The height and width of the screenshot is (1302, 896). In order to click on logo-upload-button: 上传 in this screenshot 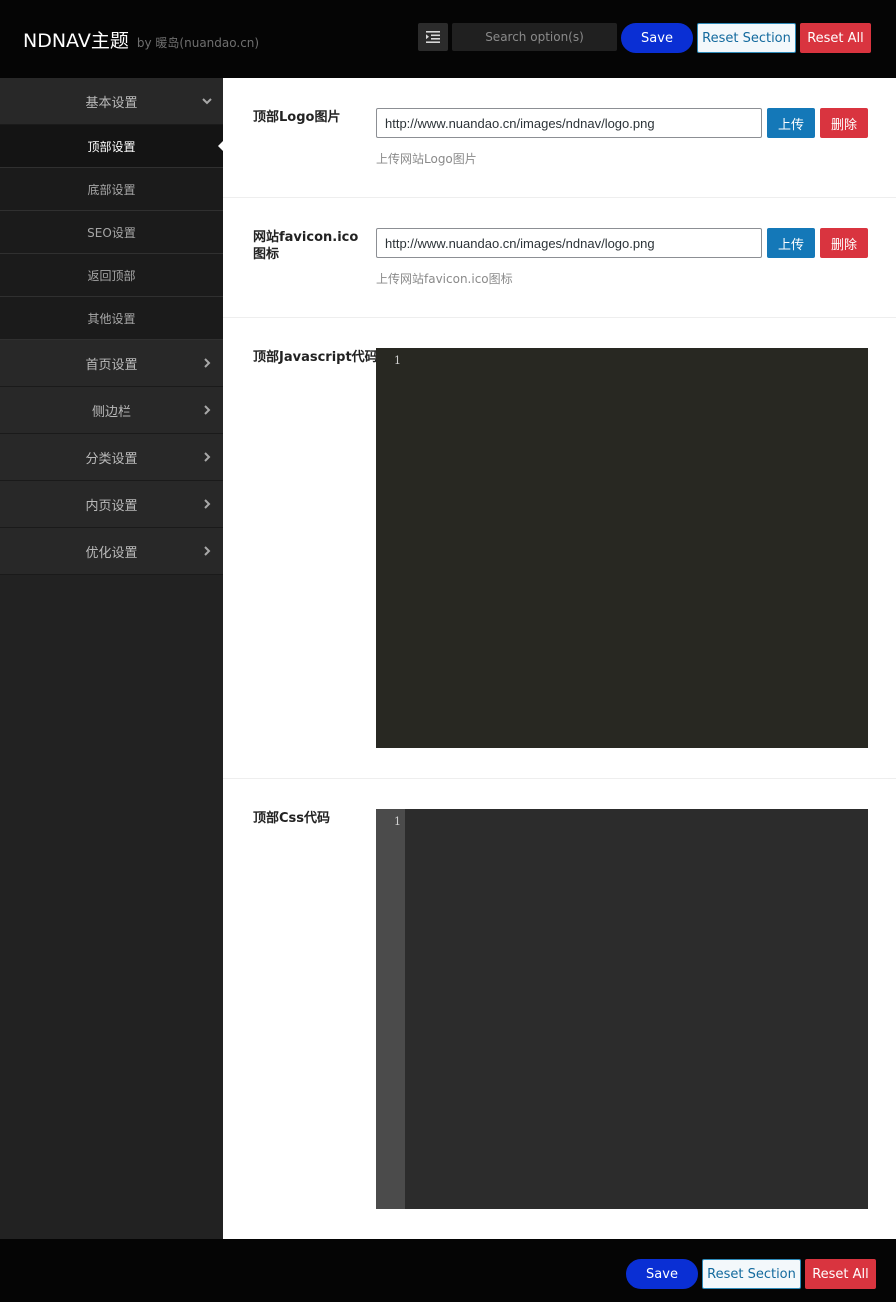, I will do `click(791, 123)`.